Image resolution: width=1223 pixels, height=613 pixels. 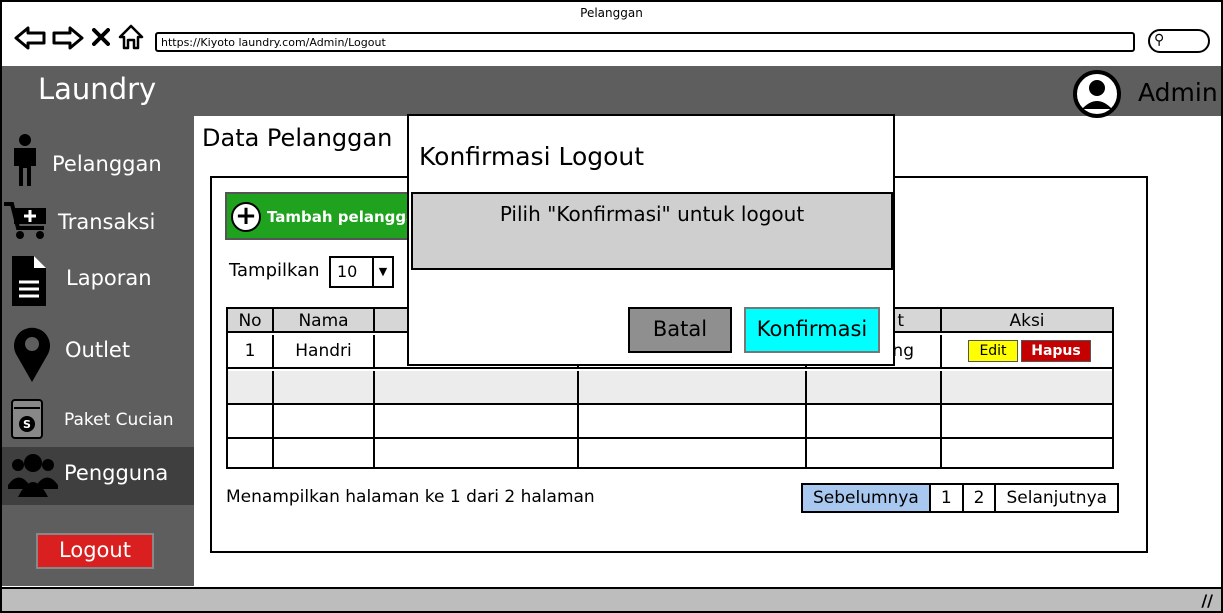 I want to click on avatar-icon, so click(x=1097, y=94).